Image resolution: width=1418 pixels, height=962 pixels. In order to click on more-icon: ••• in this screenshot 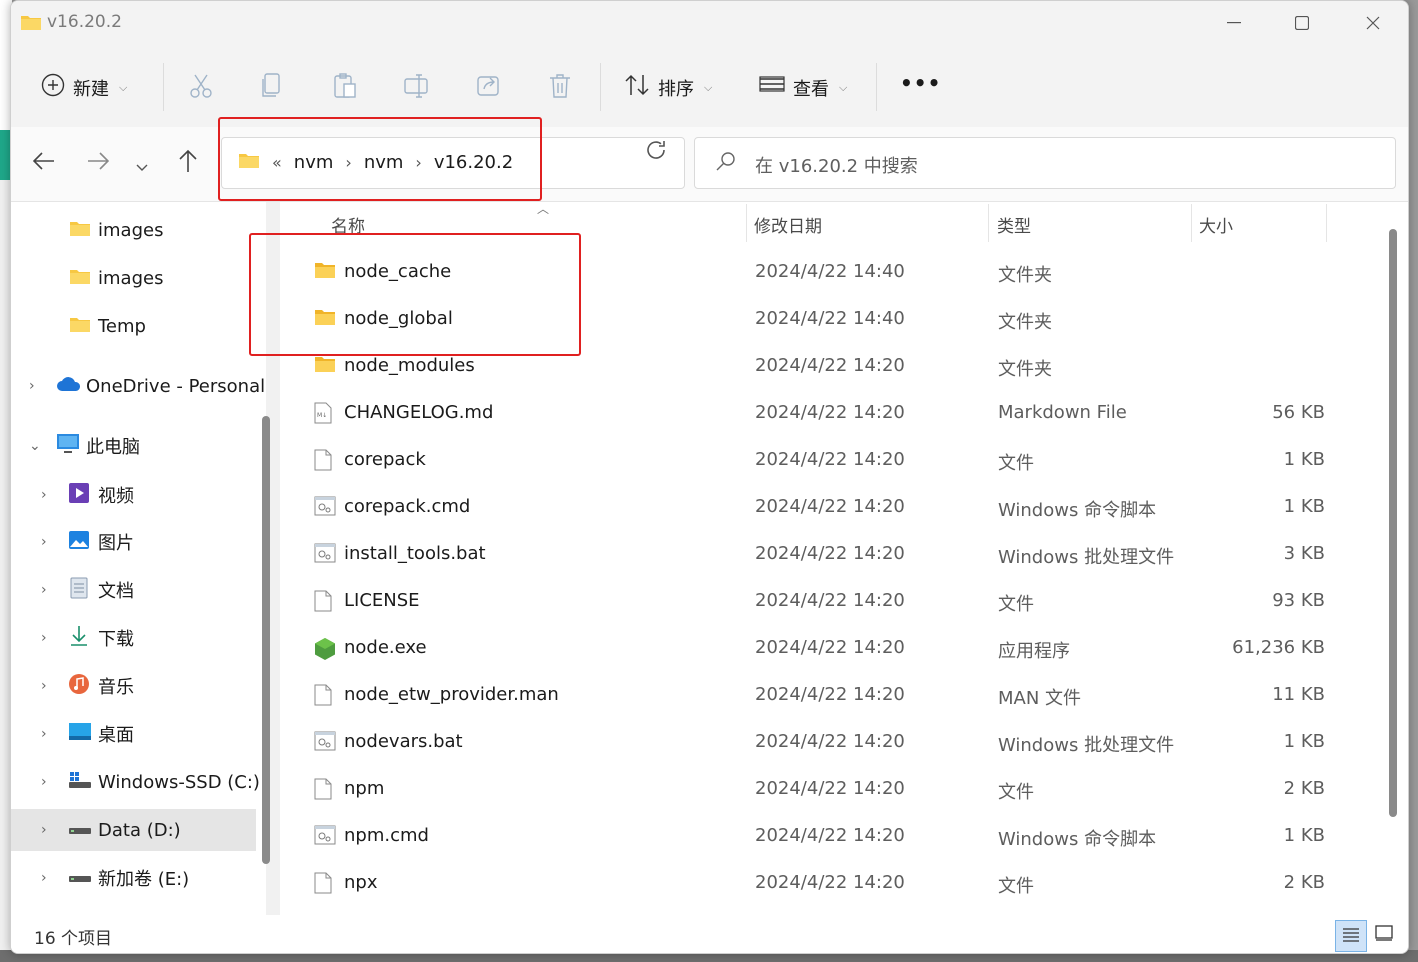, I will do `click(921, 83)`.